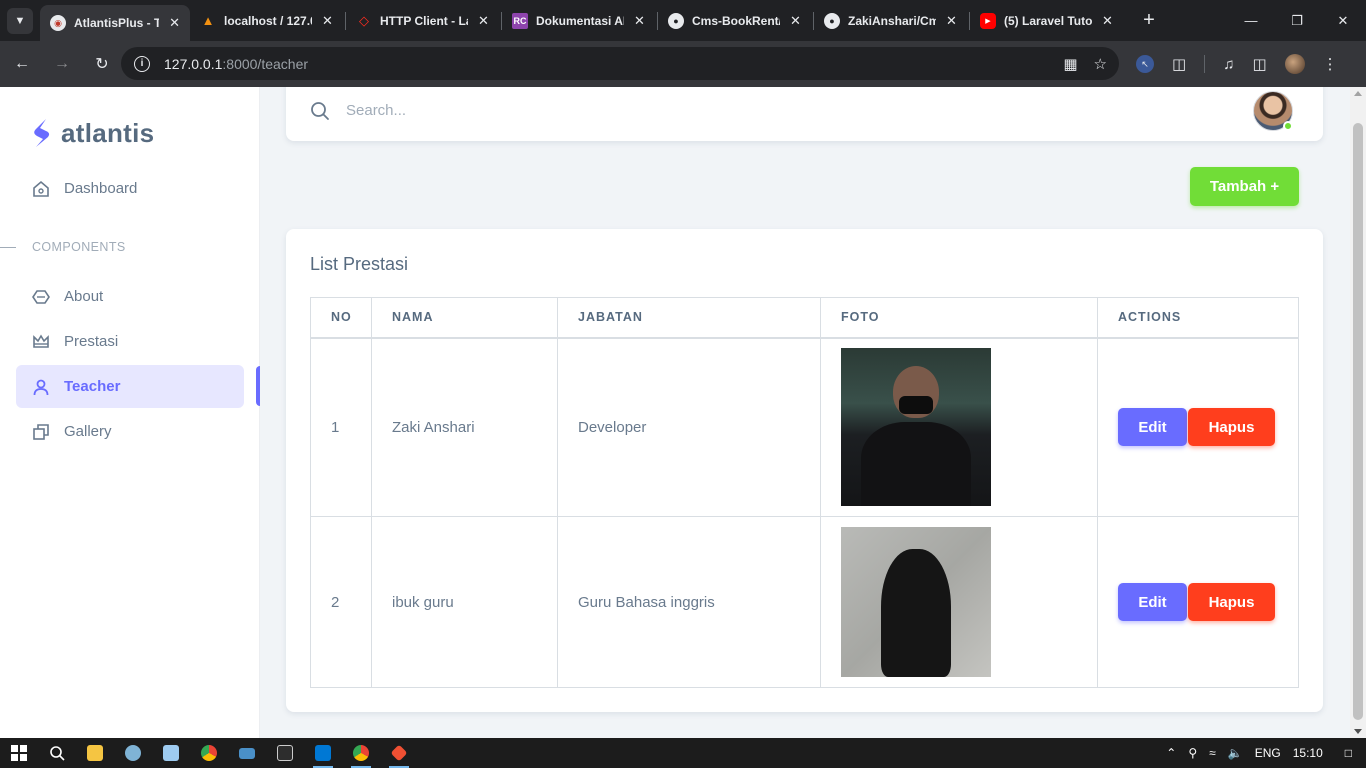 Image resolution: width=1366 pixels, height=768 pixels. What do you see at coordinates (464, 602) in the screenshot?
I see `cell-nama: ibuk guru` at bounding box center [464, 602].